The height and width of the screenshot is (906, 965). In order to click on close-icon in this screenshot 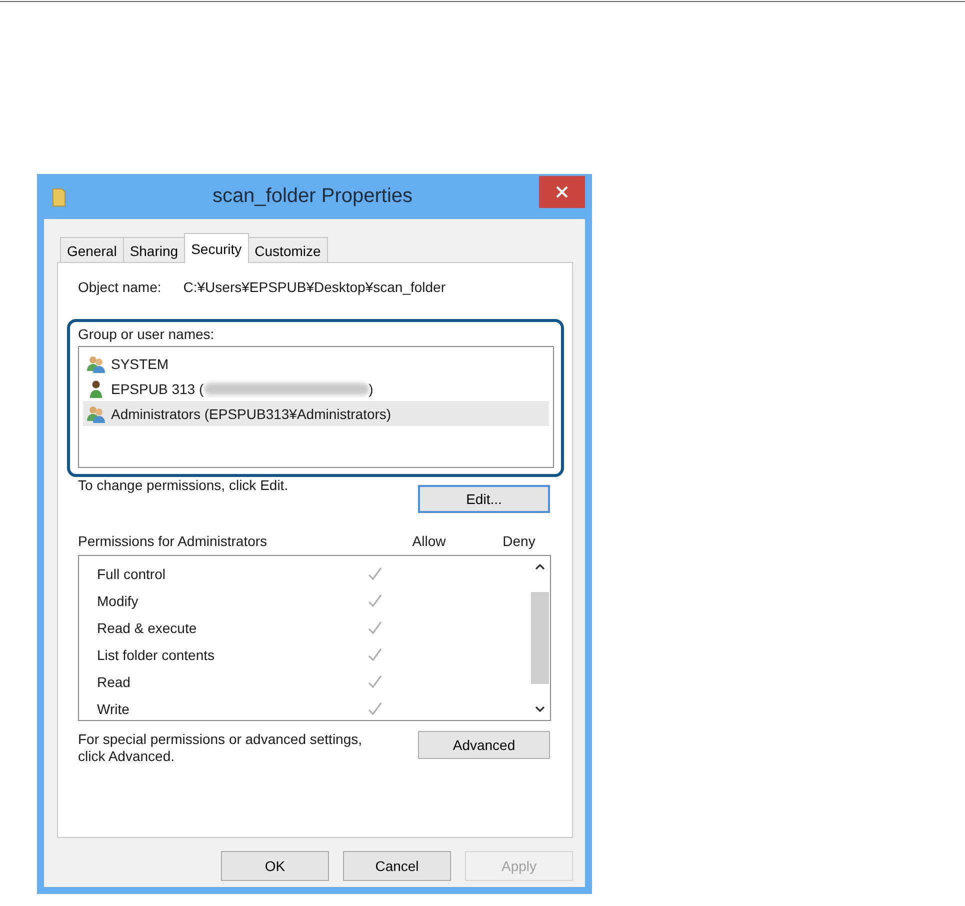, I will do `click(562, 192)`.